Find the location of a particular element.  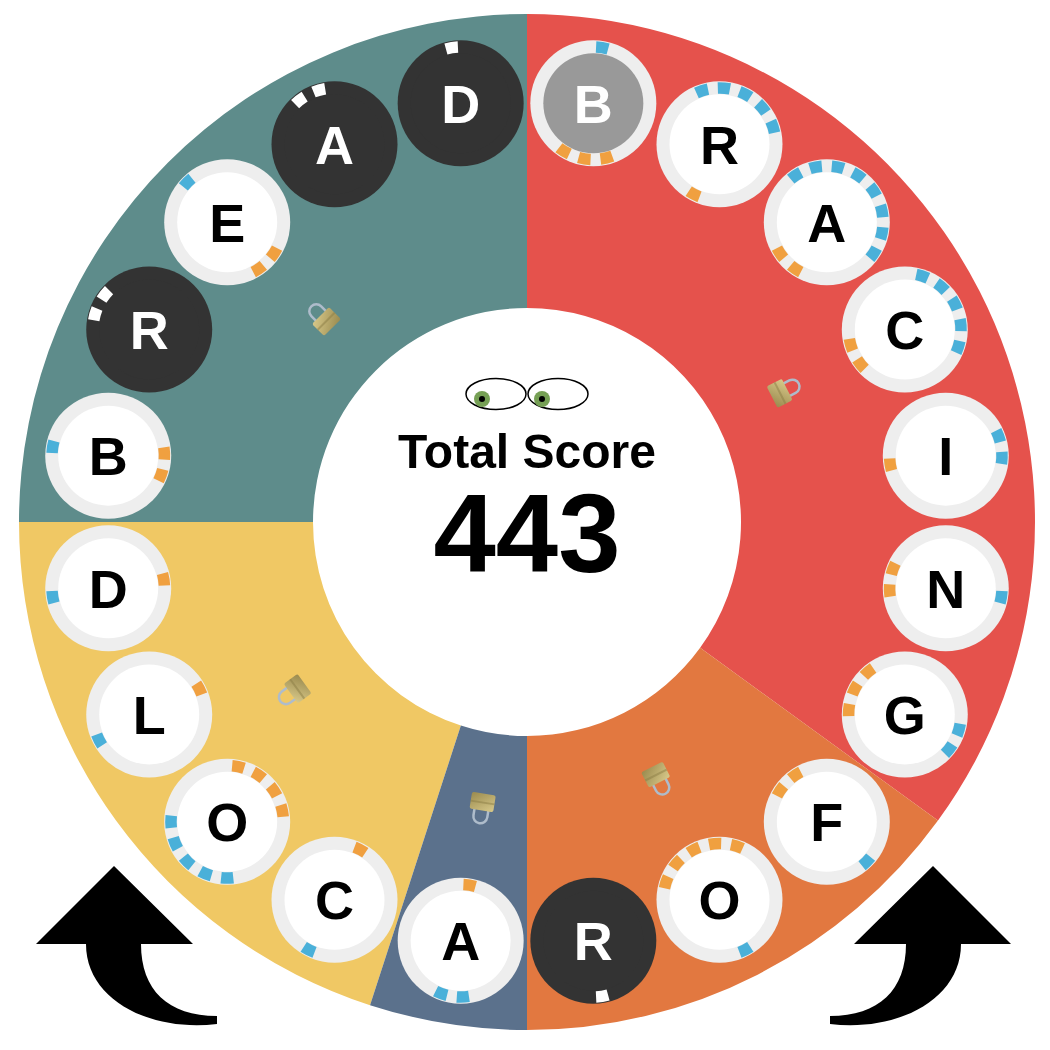

letter-tile: N is located at coordinates (945, 588).